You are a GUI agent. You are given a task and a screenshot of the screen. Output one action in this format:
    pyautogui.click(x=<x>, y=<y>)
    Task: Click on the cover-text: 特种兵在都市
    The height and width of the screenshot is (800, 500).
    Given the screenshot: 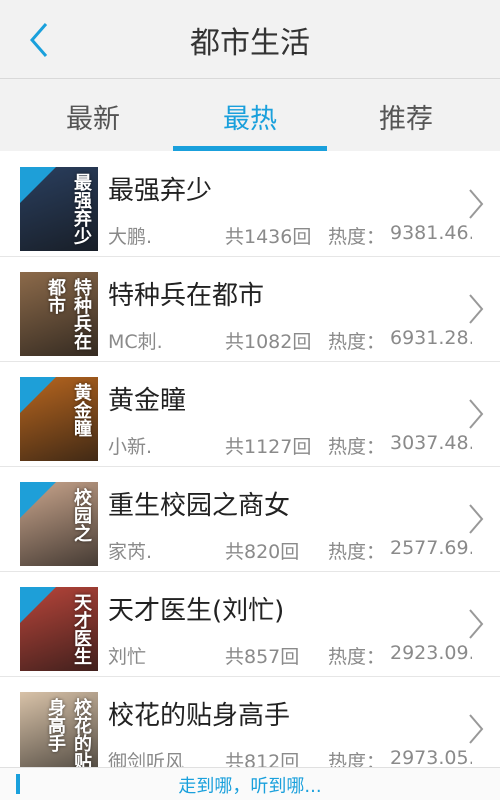 What is the action you would take?
    pyautogui.click(x=68, y=314)
    